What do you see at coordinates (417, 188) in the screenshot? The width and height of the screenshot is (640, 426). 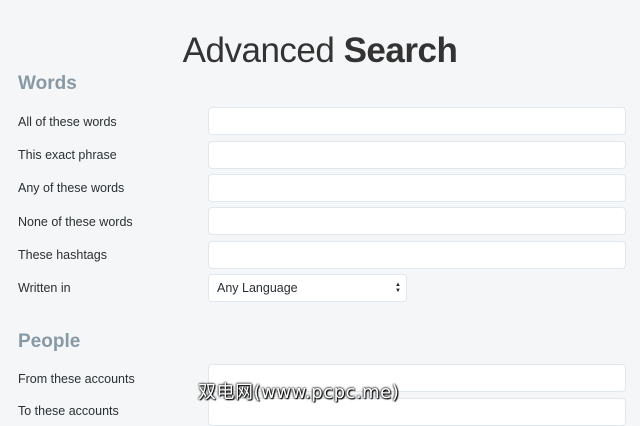 I see `any-words-input` at bounding box center [417, 188].